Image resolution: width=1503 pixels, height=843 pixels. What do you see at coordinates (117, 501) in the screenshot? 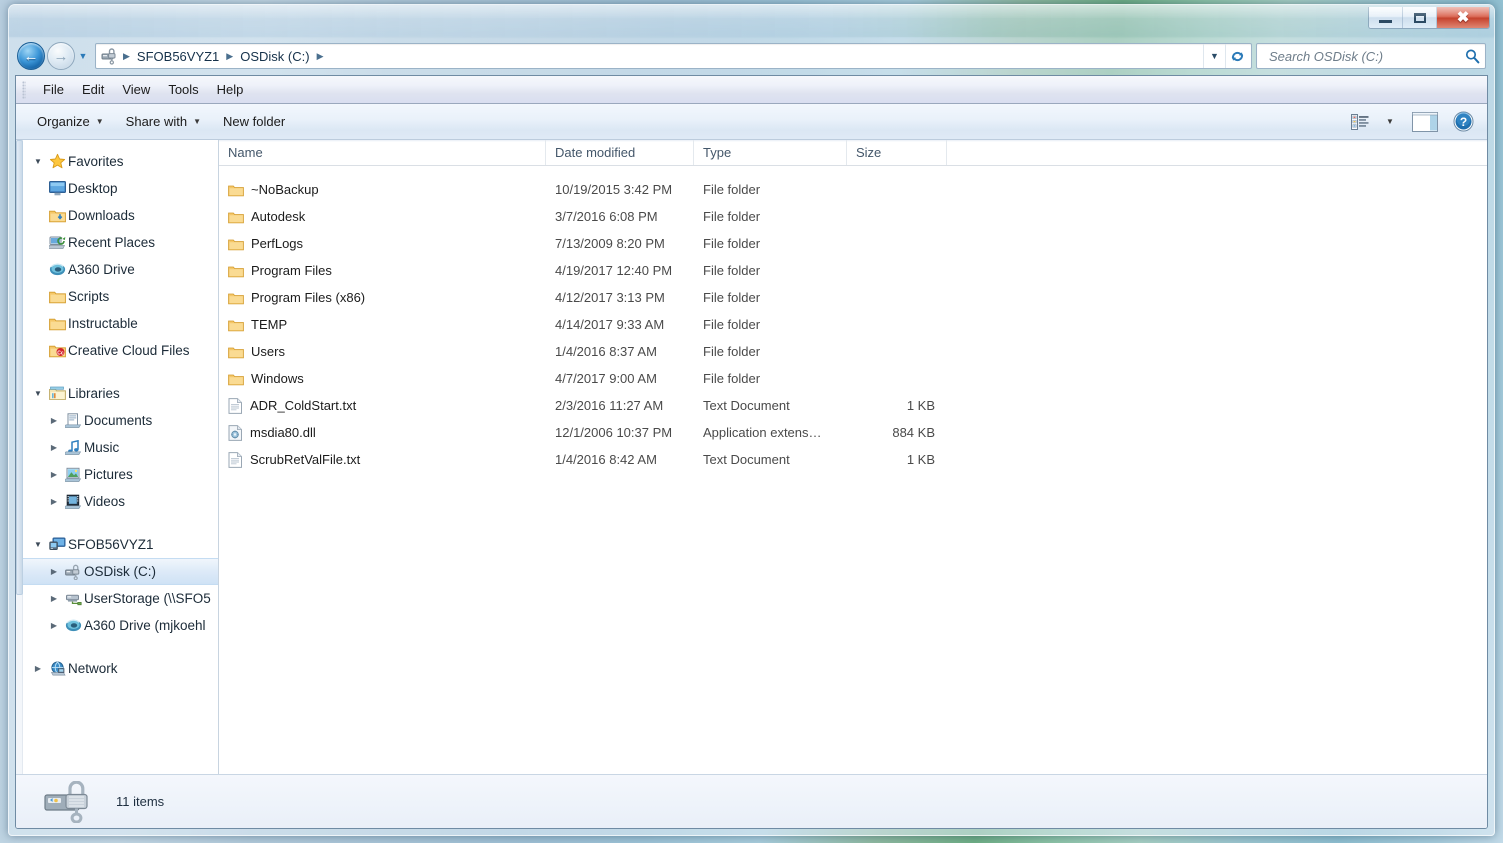
I see `sidebar-item-videos: ▶ Videos` at bounding box center [117, 501].